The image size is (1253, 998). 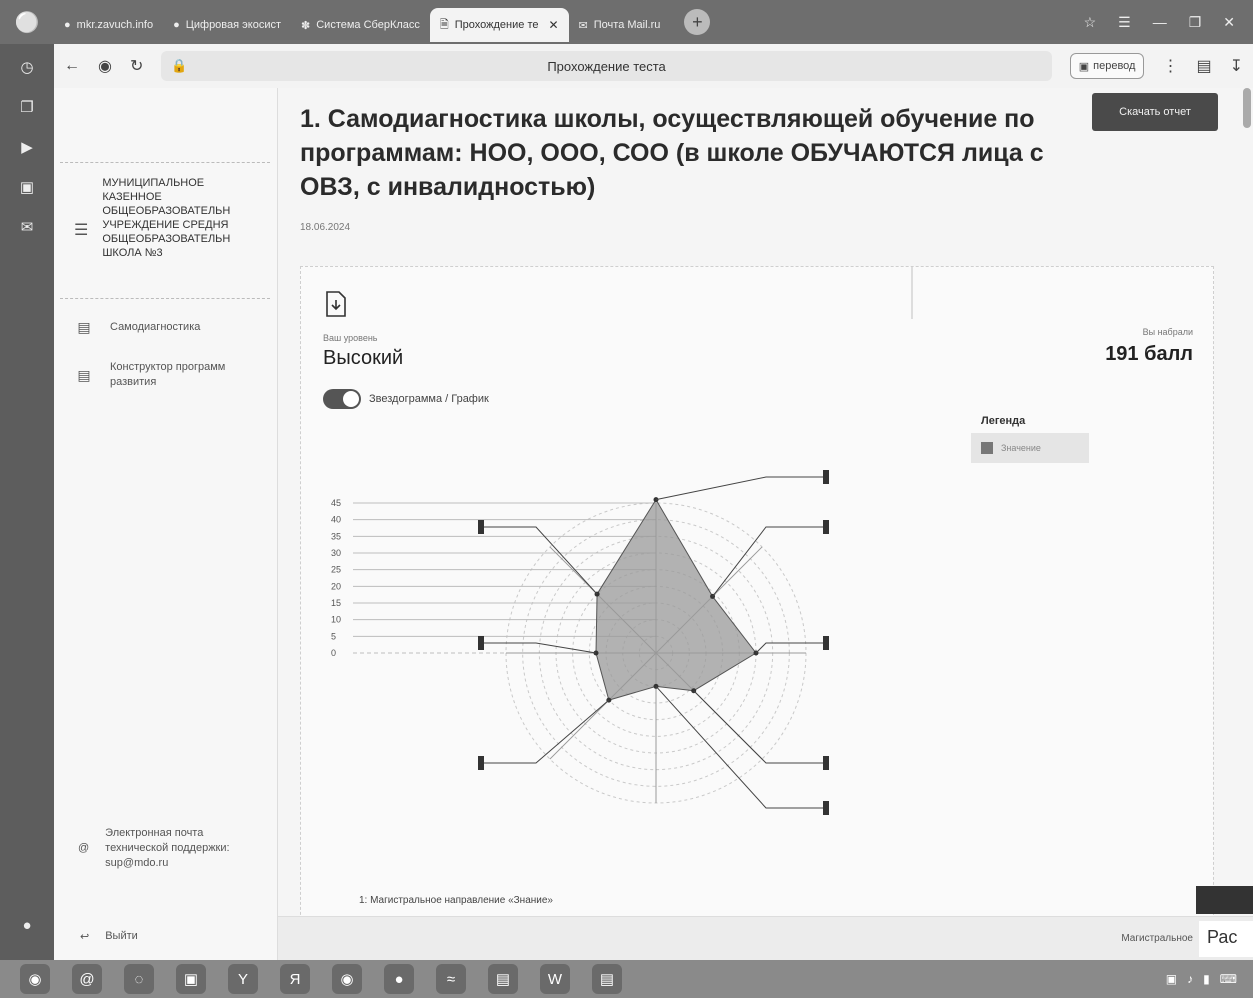 I want to click on hamburger-icon: ☰, so click(x=81, y=240).